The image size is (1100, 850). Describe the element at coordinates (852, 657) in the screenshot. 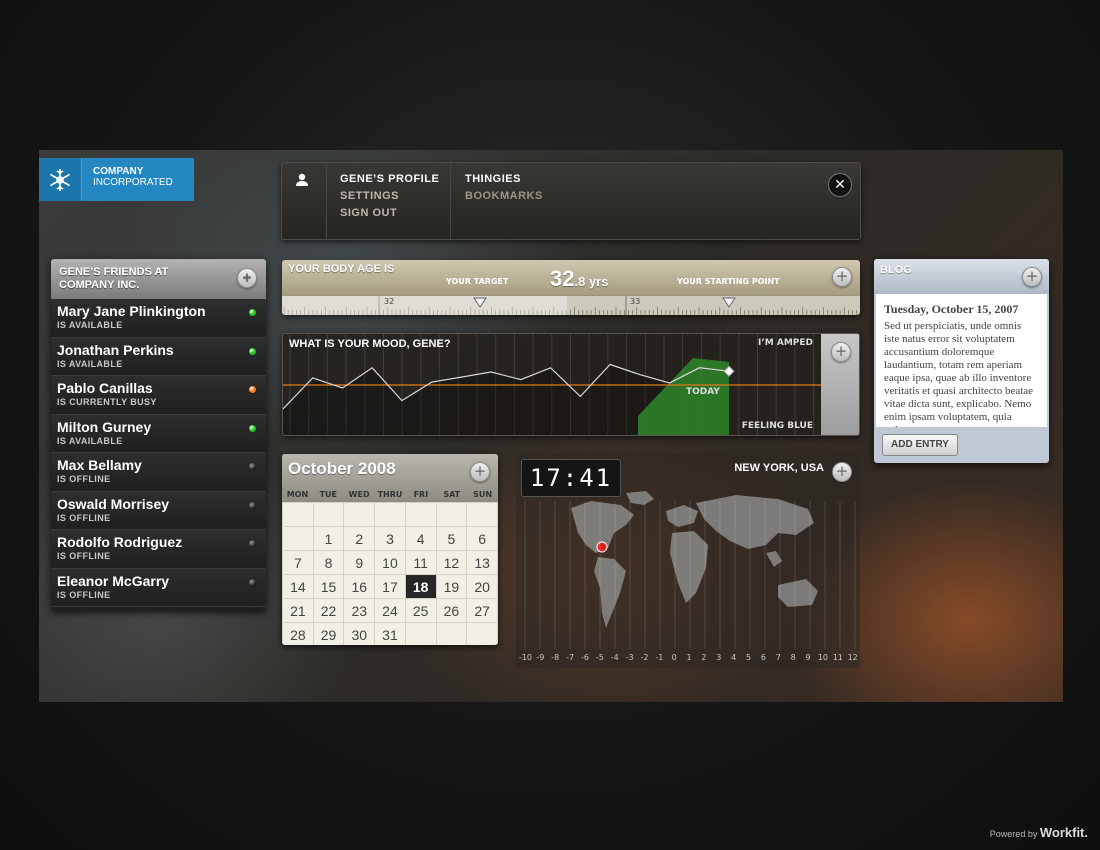

I see `timezone-label: 12` at that location.